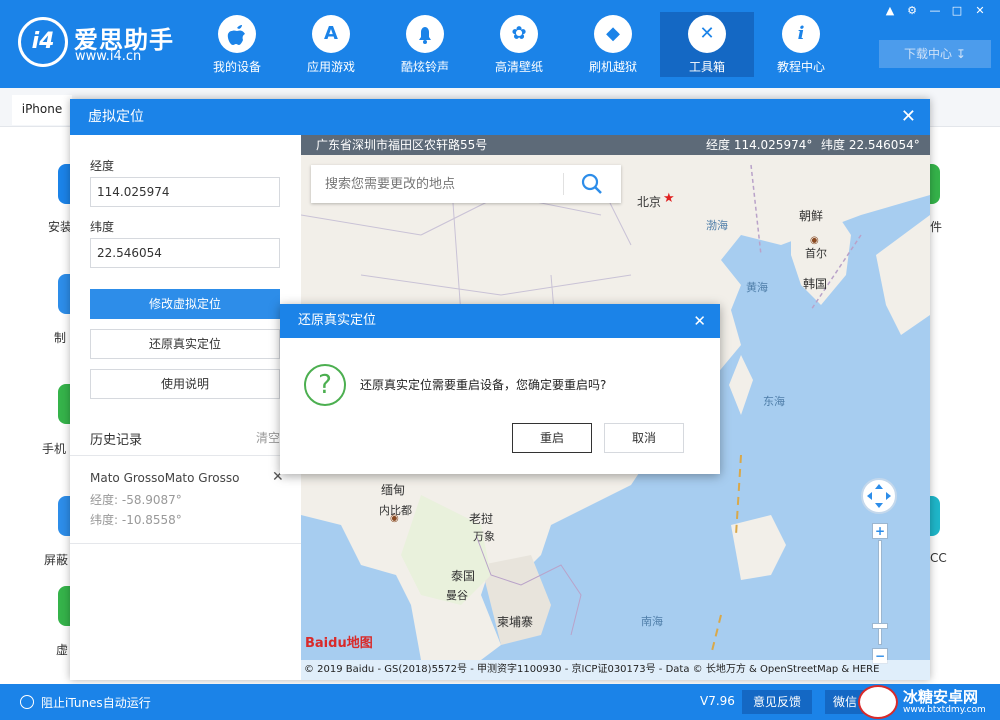 The height and width of the screenshot is (720, 1000). I want to click on history-item-lon: 经度: -58.9087°, so click(136, 500).